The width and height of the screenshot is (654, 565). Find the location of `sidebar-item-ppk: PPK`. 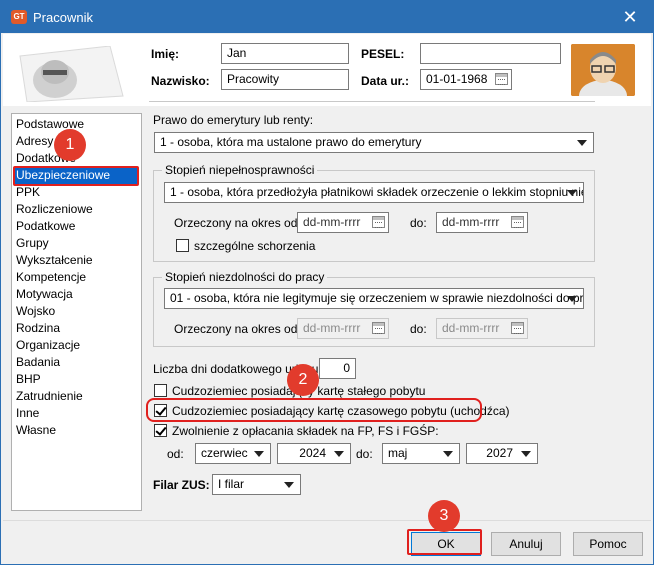

sidebar-item-ppk: PPK is located at coordinates (28, 192).